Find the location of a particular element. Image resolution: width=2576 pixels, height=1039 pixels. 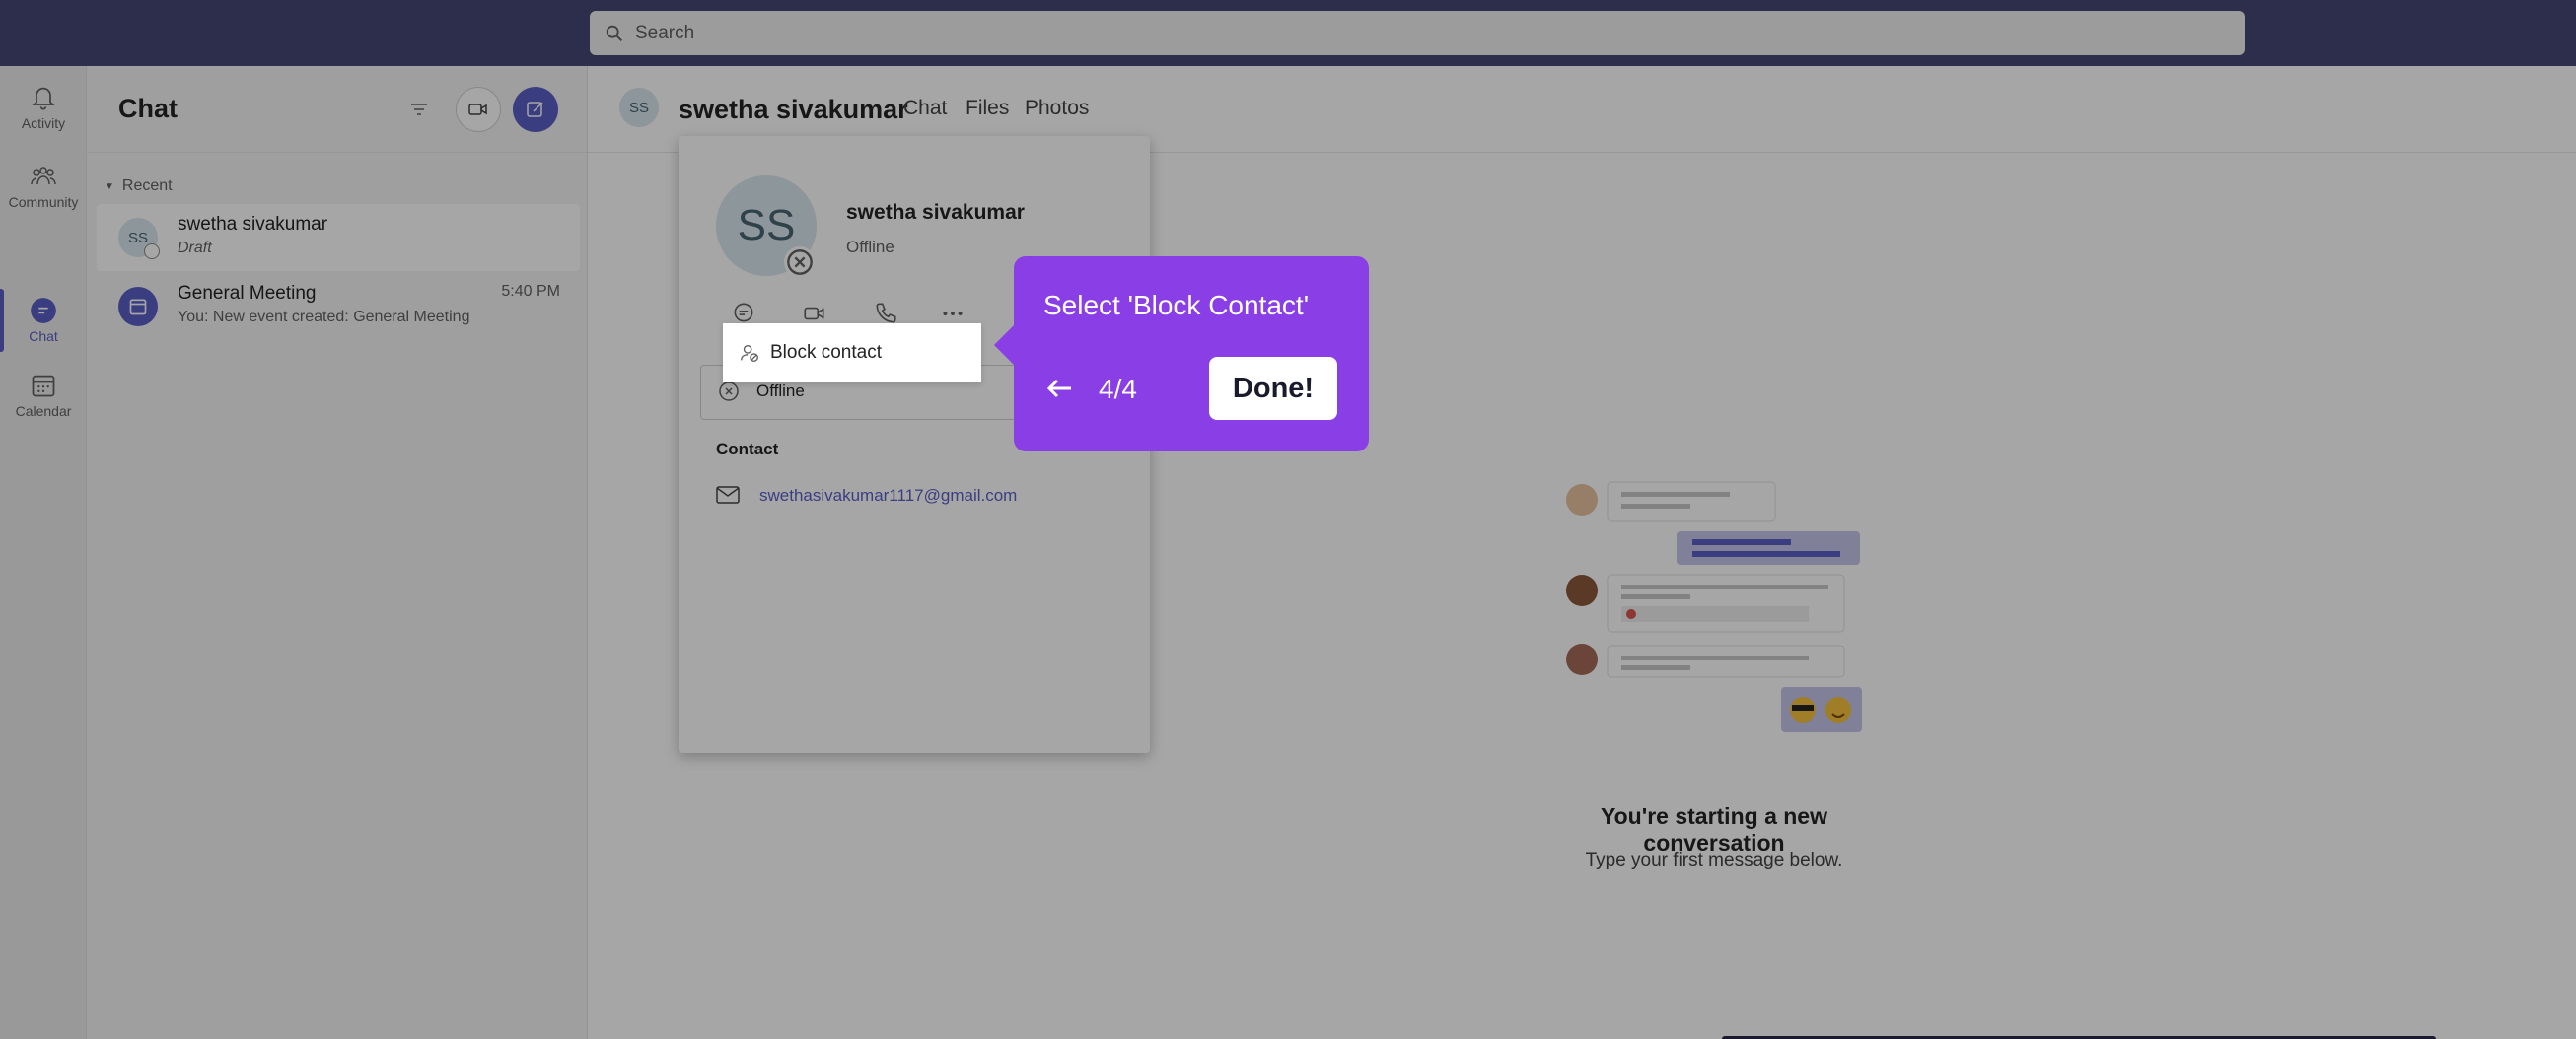

tour-back-button is located at coordinates (1059, 388).